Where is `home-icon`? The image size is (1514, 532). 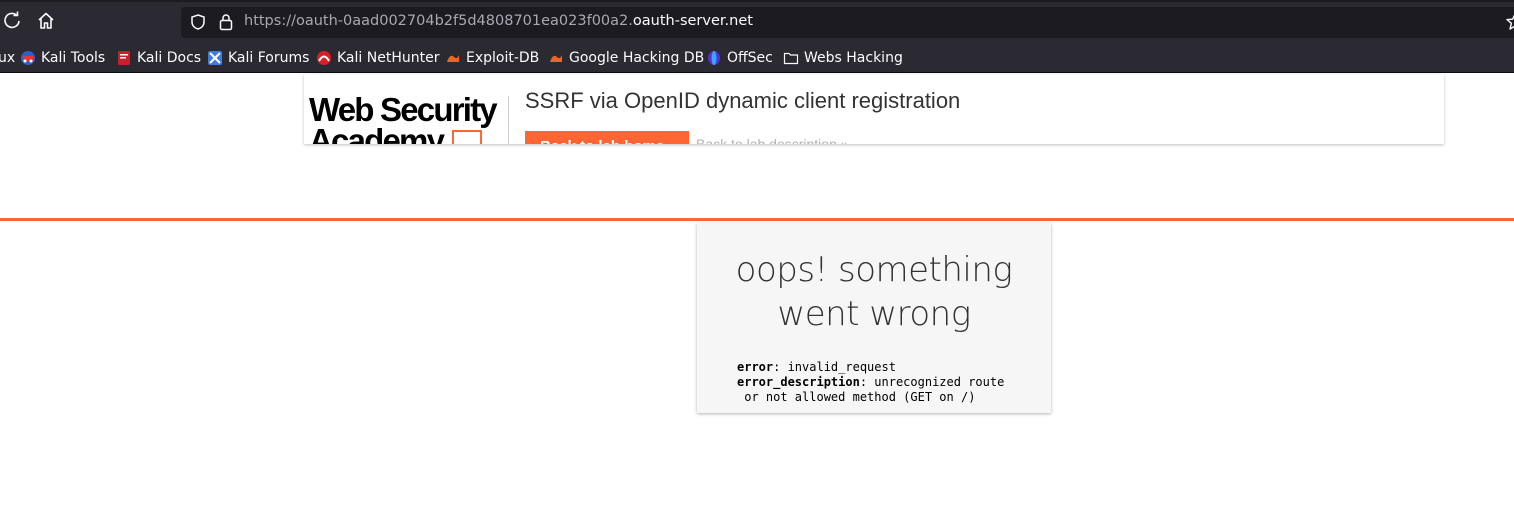
home-icon is located at coordinates (46, 21).